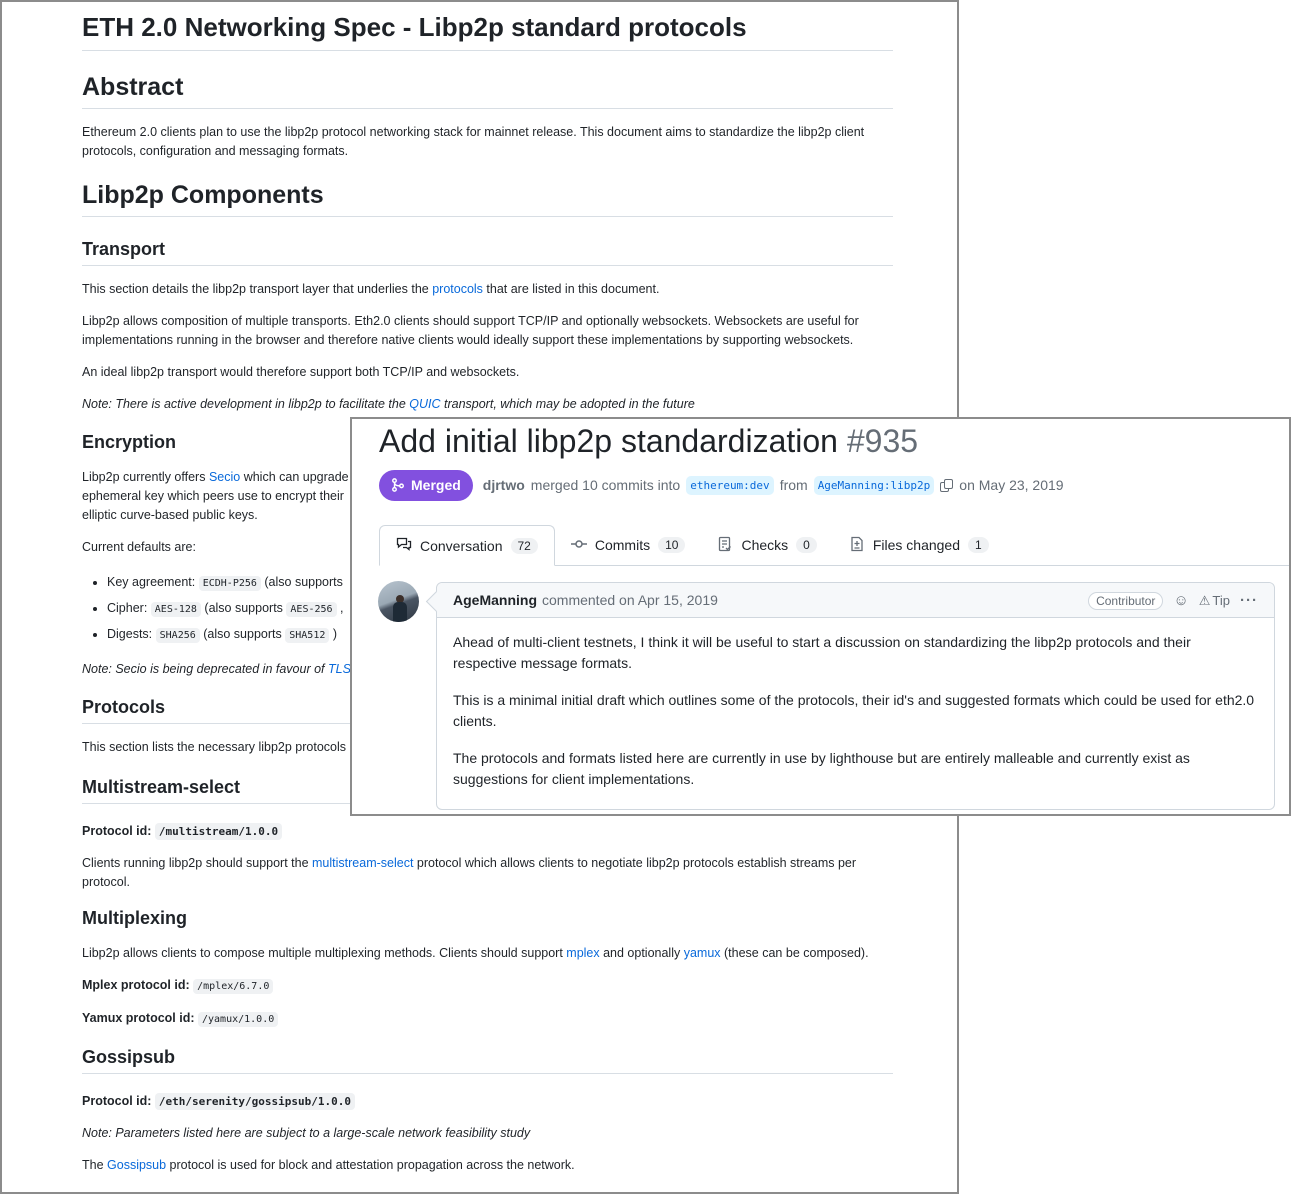 The image size is (1291, 1194). I want to click on text-span: The, so click(95, 1165).